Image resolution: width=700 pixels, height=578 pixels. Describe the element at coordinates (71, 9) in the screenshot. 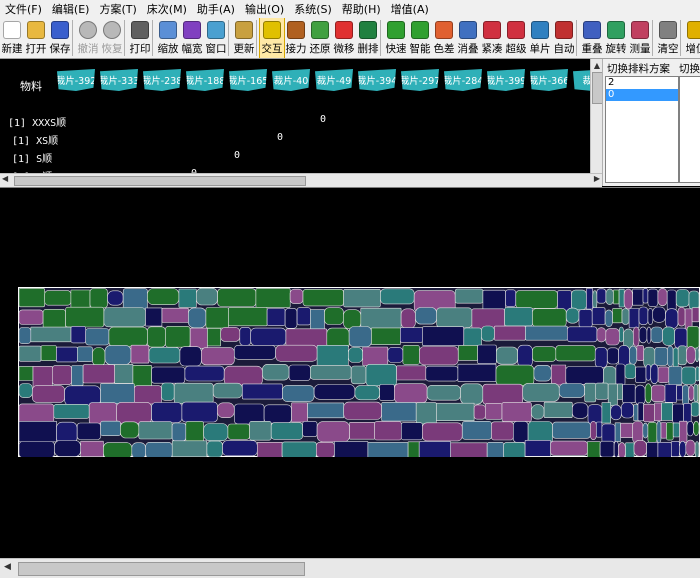

I see `menu-item: 编辑(E)` at that location.